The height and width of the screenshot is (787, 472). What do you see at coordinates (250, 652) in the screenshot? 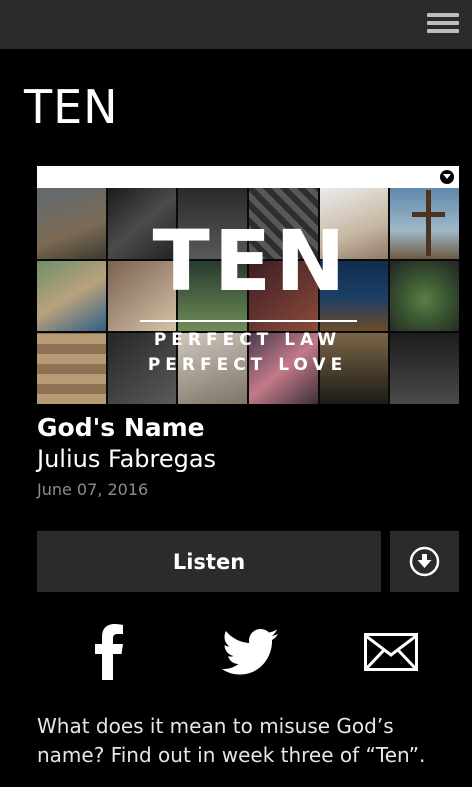
I see `twitter-icon` at bounding box center [250, 652].